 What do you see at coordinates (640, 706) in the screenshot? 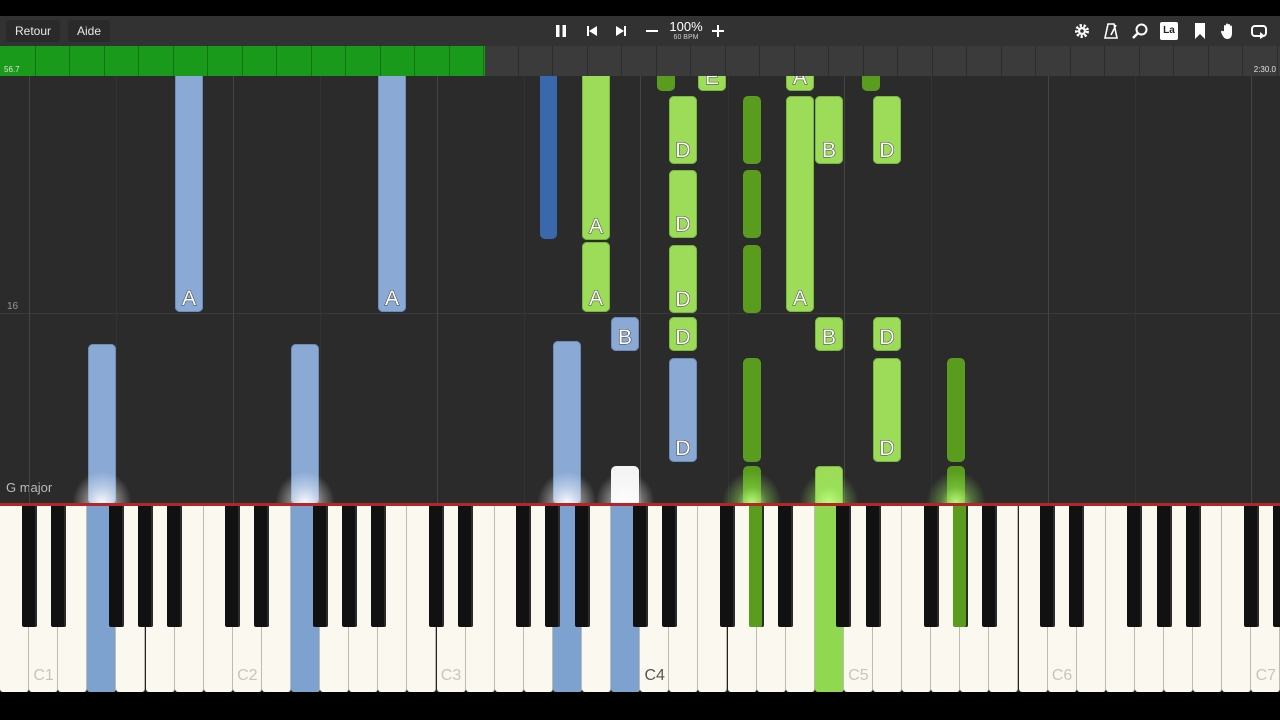
I see `bottom-bar` at bounding box center [640, 706].